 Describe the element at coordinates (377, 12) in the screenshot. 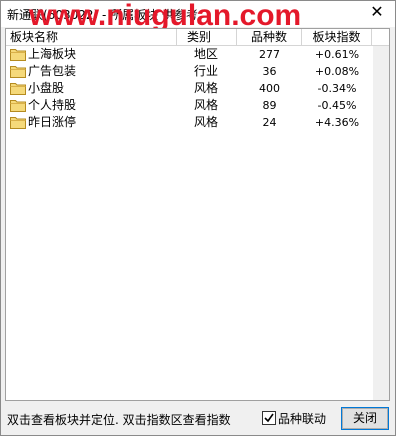

I see `close-icon: ✕` at that location.